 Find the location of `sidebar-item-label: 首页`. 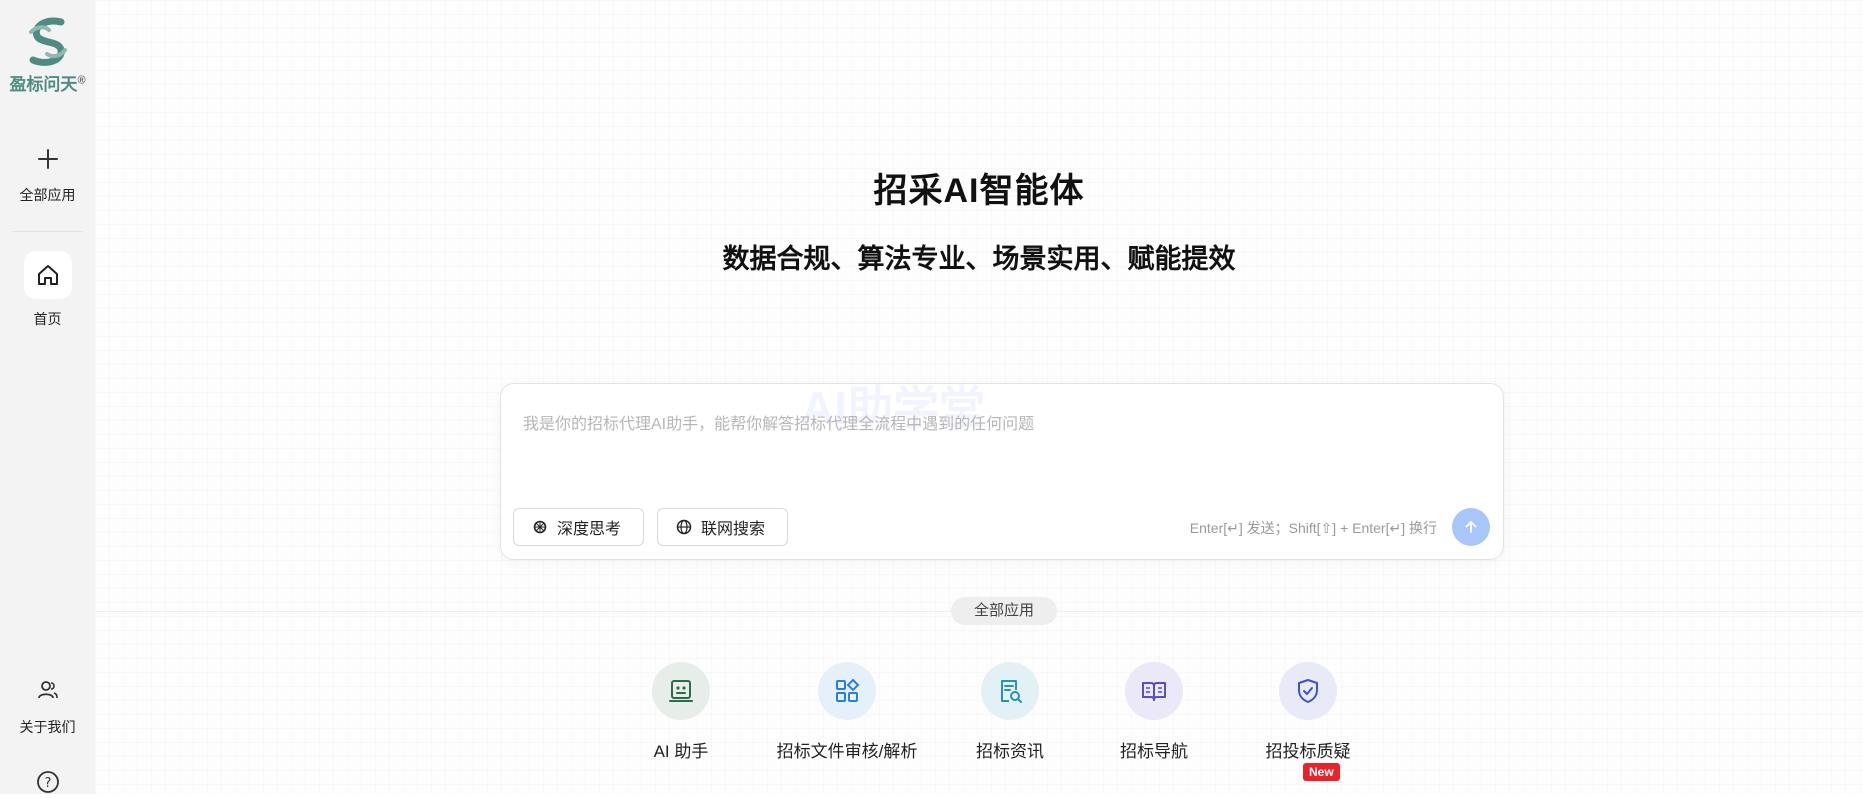

sidebar-item-label: 首页 is located at coordinates (47, 319).